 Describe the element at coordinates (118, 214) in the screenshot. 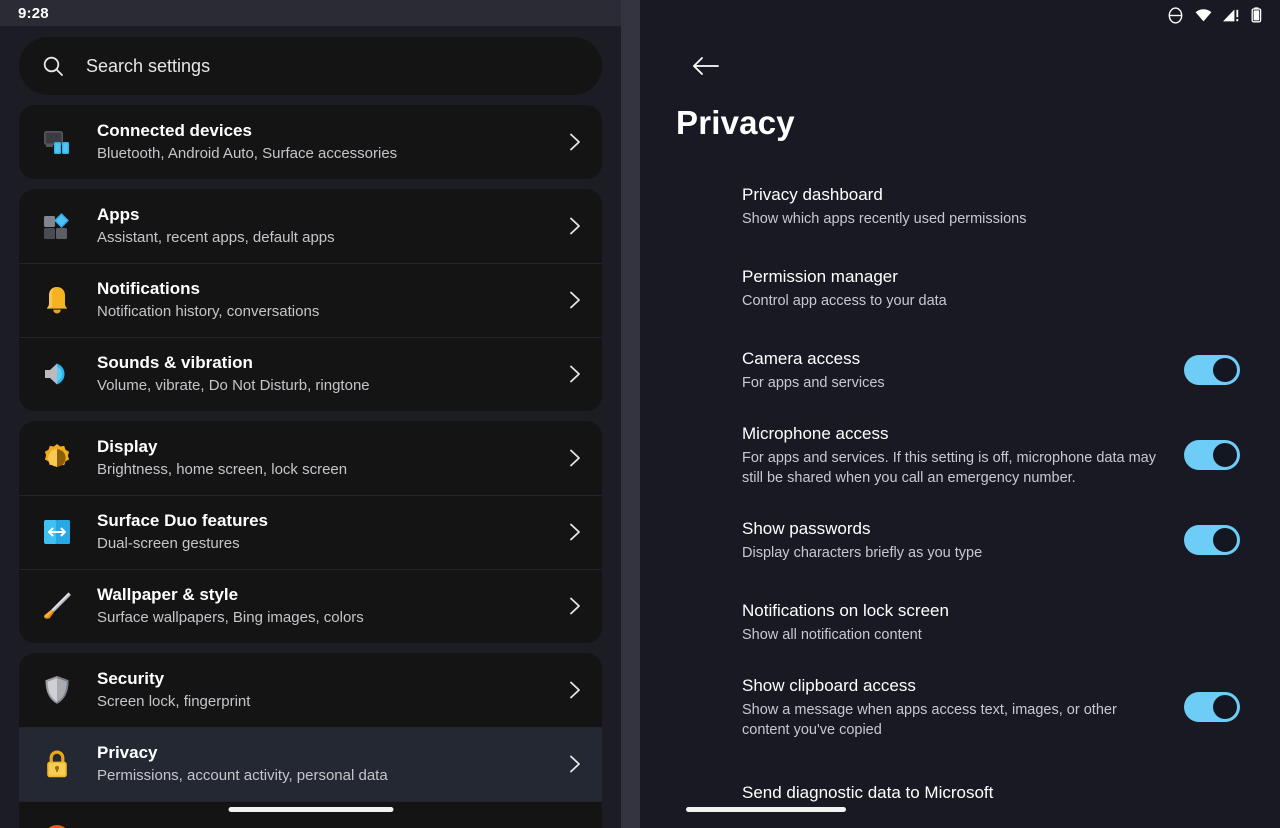

I see `sidebar-item-title: Apps` at that location.